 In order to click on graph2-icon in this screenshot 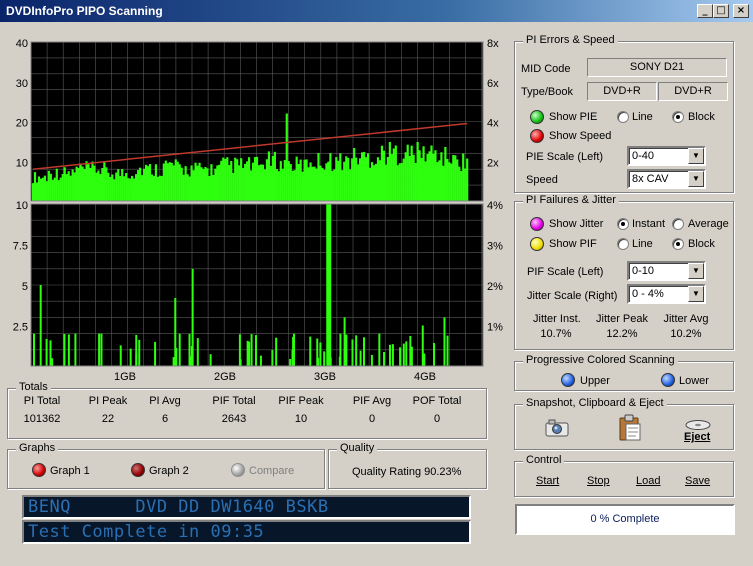, I will do `click(138, 470)`.